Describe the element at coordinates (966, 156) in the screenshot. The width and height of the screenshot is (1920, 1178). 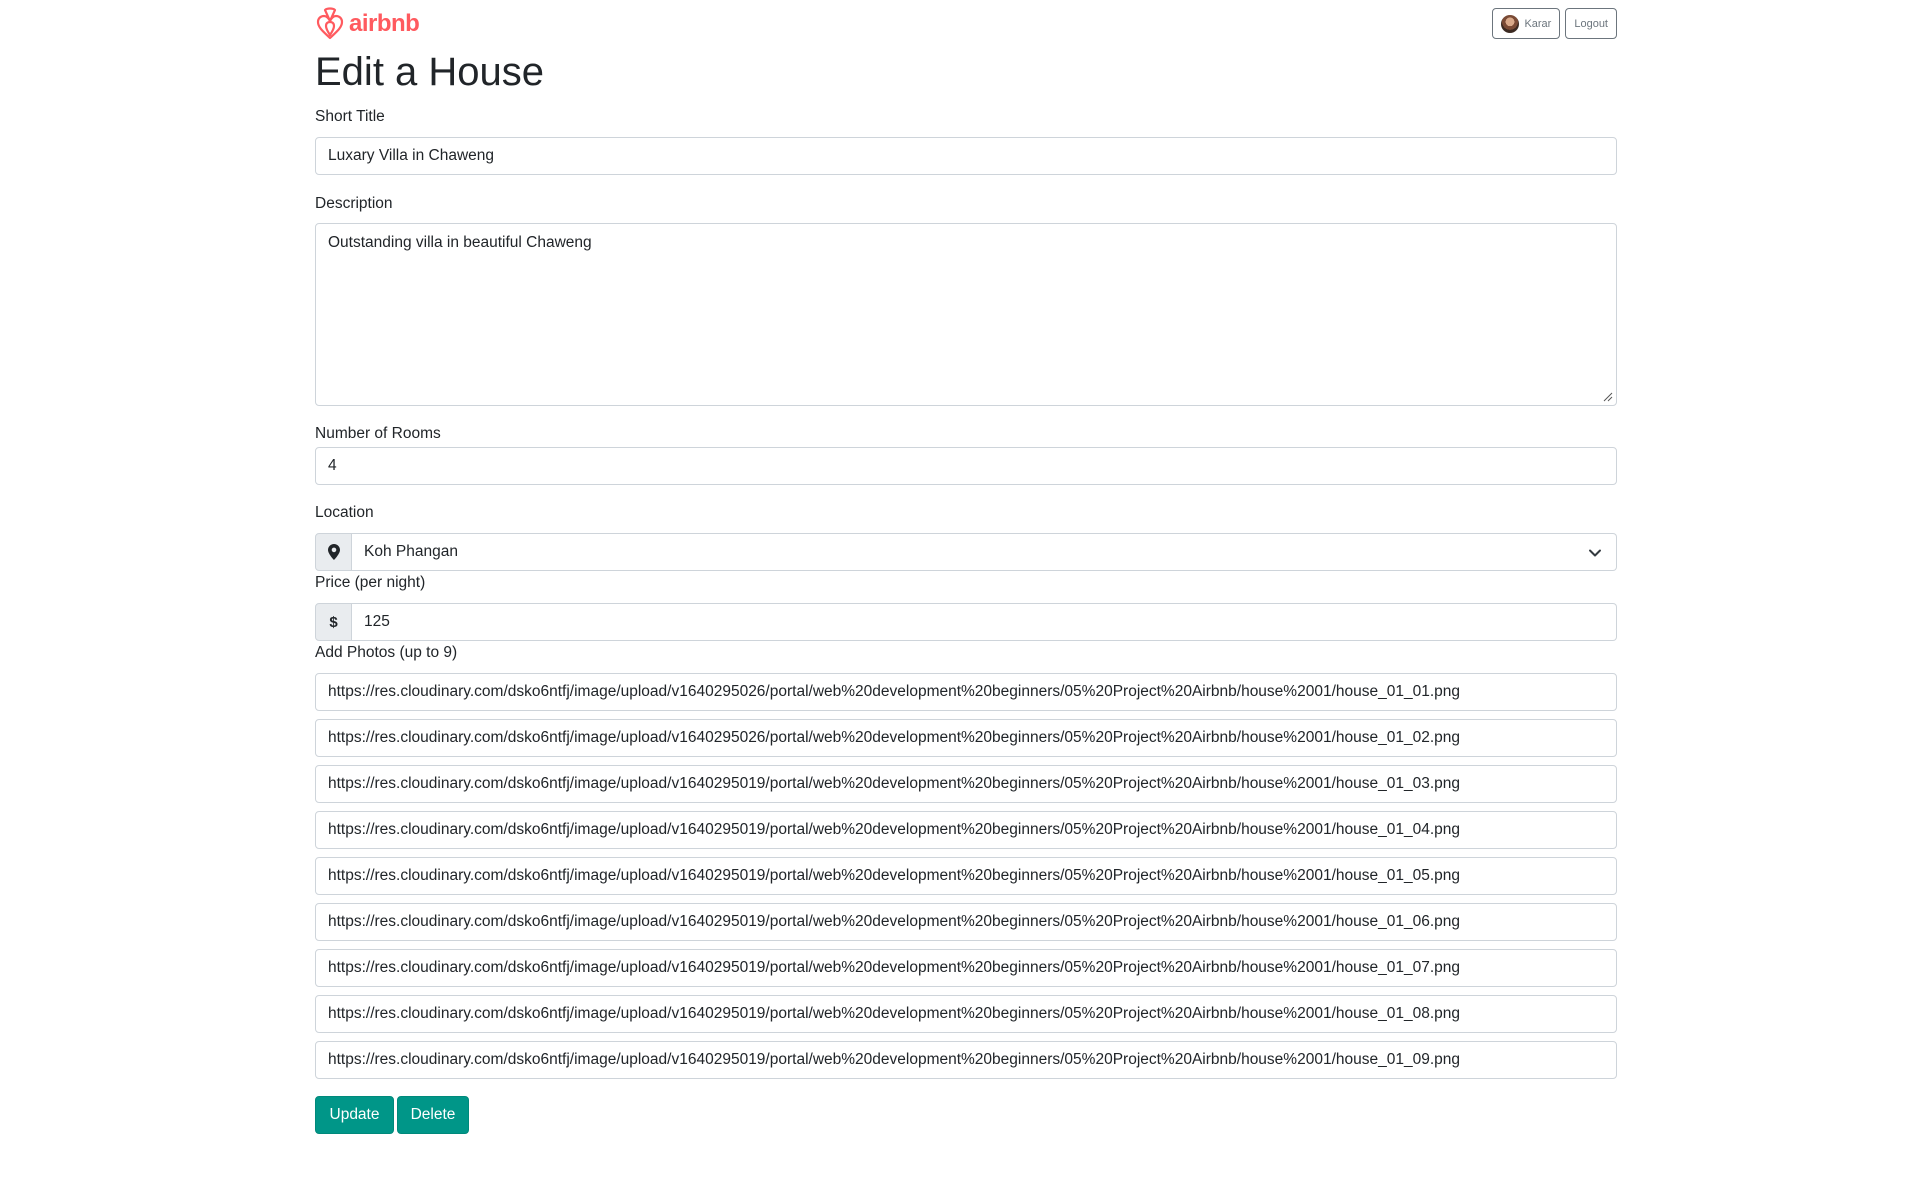
I see `title-input: Luxary Villa in Chaweng` at that location.